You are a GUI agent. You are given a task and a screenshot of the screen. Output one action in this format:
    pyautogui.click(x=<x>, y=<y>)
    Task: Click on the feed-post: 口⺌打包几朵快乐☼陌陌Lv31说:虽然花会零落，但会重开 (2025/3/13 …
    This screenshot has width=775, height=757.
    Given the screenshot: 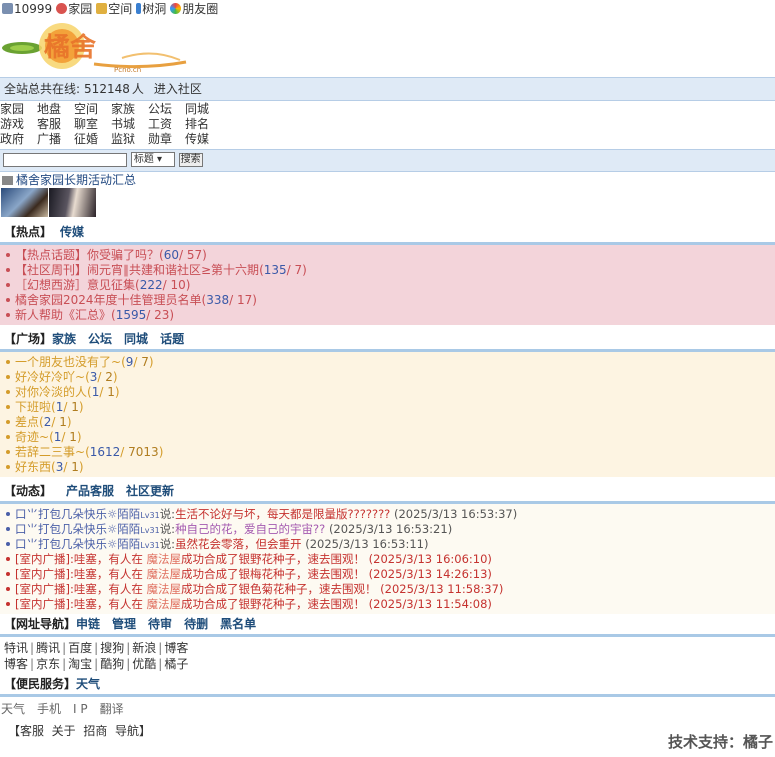 What is the action you would take?
    pyautogui.click(x=390, y=544)
    